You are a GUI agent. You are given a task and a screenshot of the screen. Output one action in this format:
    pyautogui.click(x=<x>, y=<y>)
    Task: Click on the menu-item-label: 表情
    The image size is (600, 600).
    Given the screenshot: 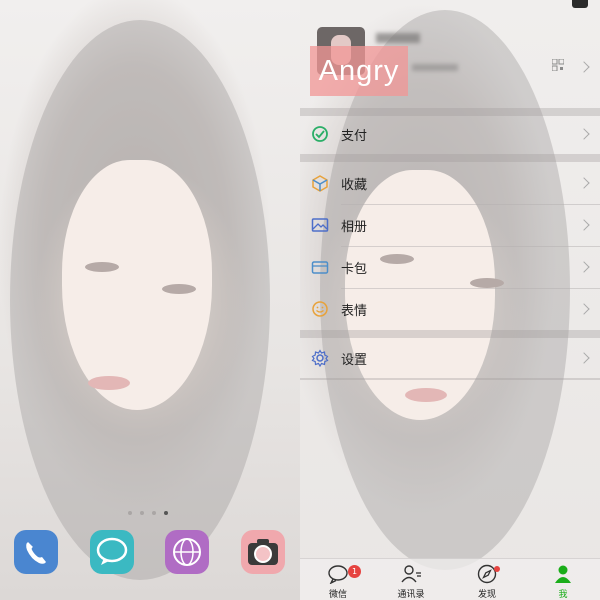 What is the action you would take?
    pyautogui.click(x=354, y=311)
    